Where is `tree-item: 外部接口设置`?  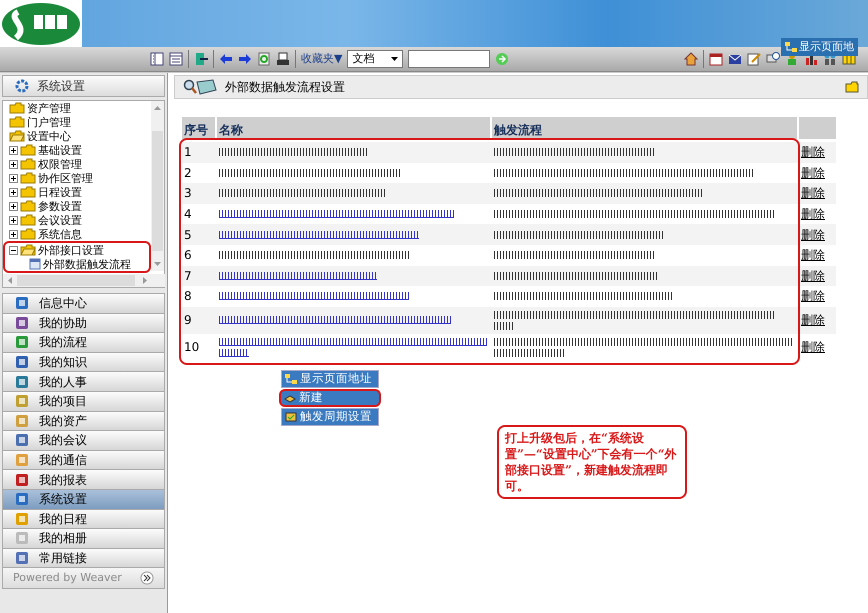
tree-item: 外部接口设置 is located at coordinates (71, 250).